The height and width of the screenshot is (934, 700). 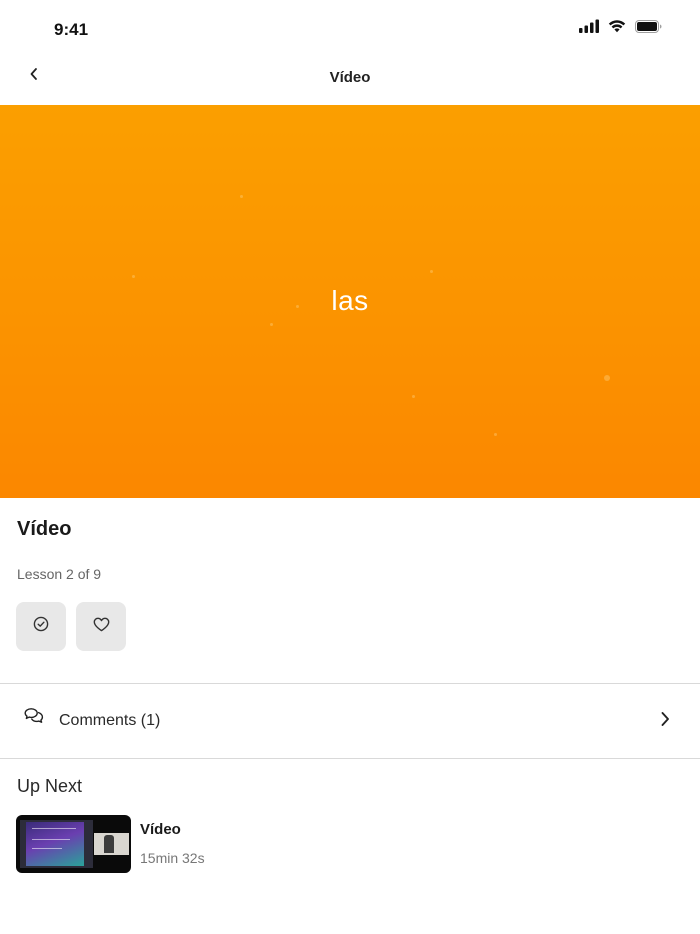 I want to click on mark-complete-button, so click(x=41, y=626).